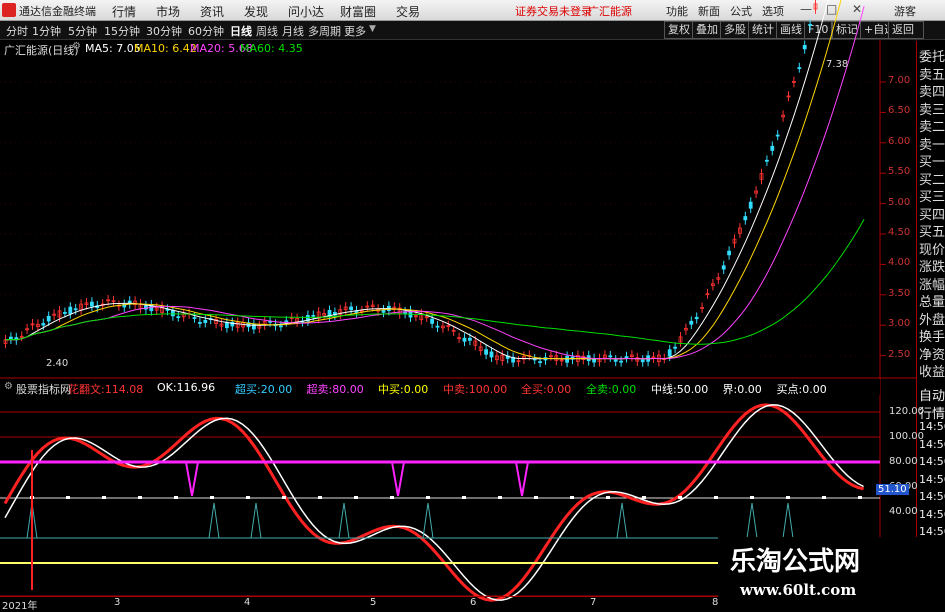 Image resolution: width=945 pixels, height=612 pixels. What do you see at coordinates (488, 389) in the screenshot?
I see `indicator-number: 100.00` at bounding box center [488, 389].